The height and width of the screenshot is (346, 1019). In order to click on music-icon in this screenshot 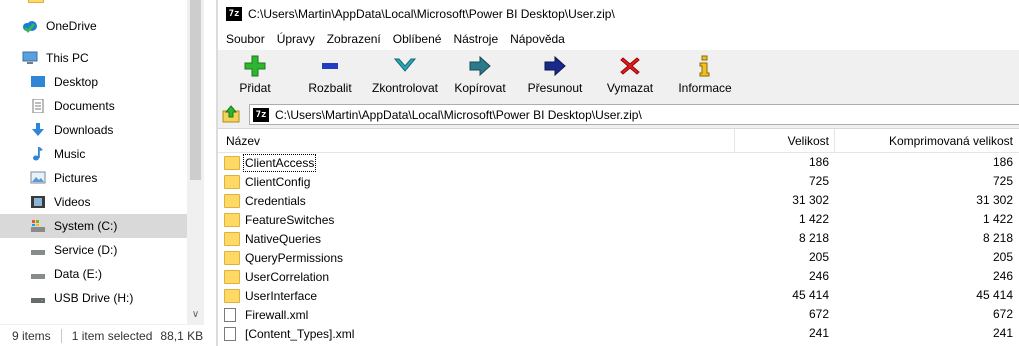, I will do `click(38, 154)`.